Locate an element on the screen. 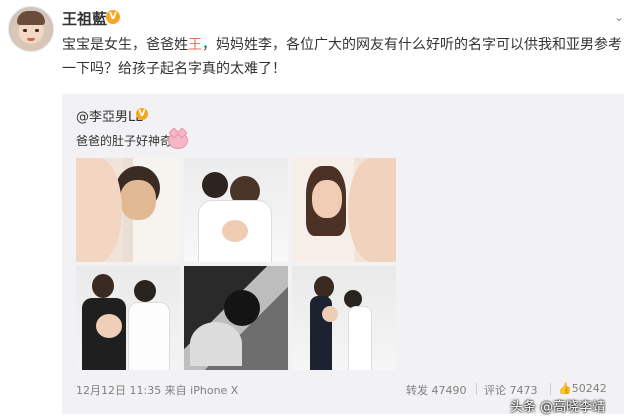  repost-username: @李亞男LL is located at coordinates (109, 115).